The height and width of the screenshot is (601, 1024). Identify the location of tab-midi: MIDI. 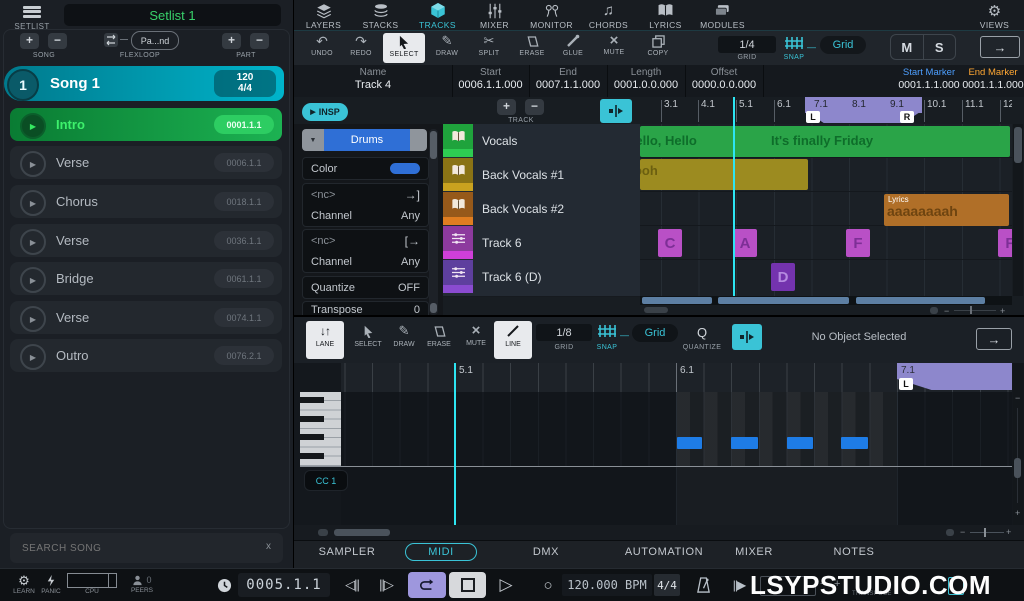
(441, 552).